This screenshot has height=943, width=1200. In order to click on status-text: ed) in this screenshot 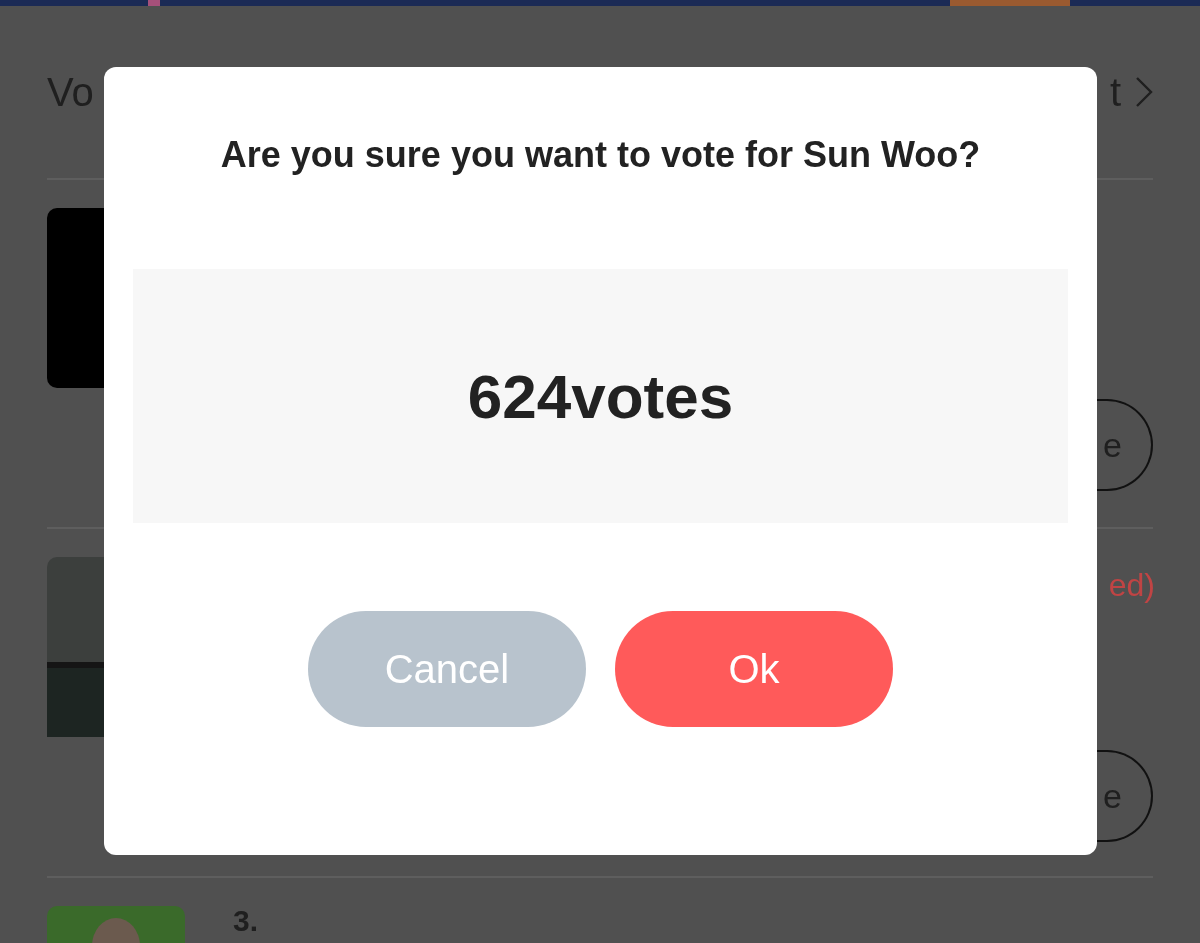, I will do `click(1131, 585)`.